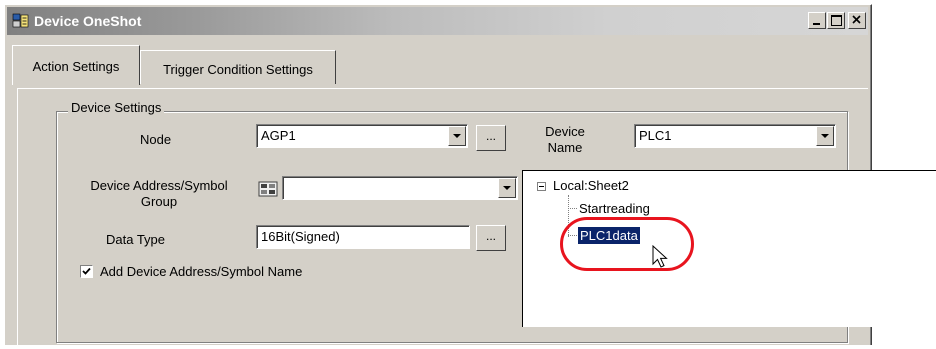 The image size is (936, 349). I want to click on device-address-label-line1: Device Address/Symbol, so click(159, 185).